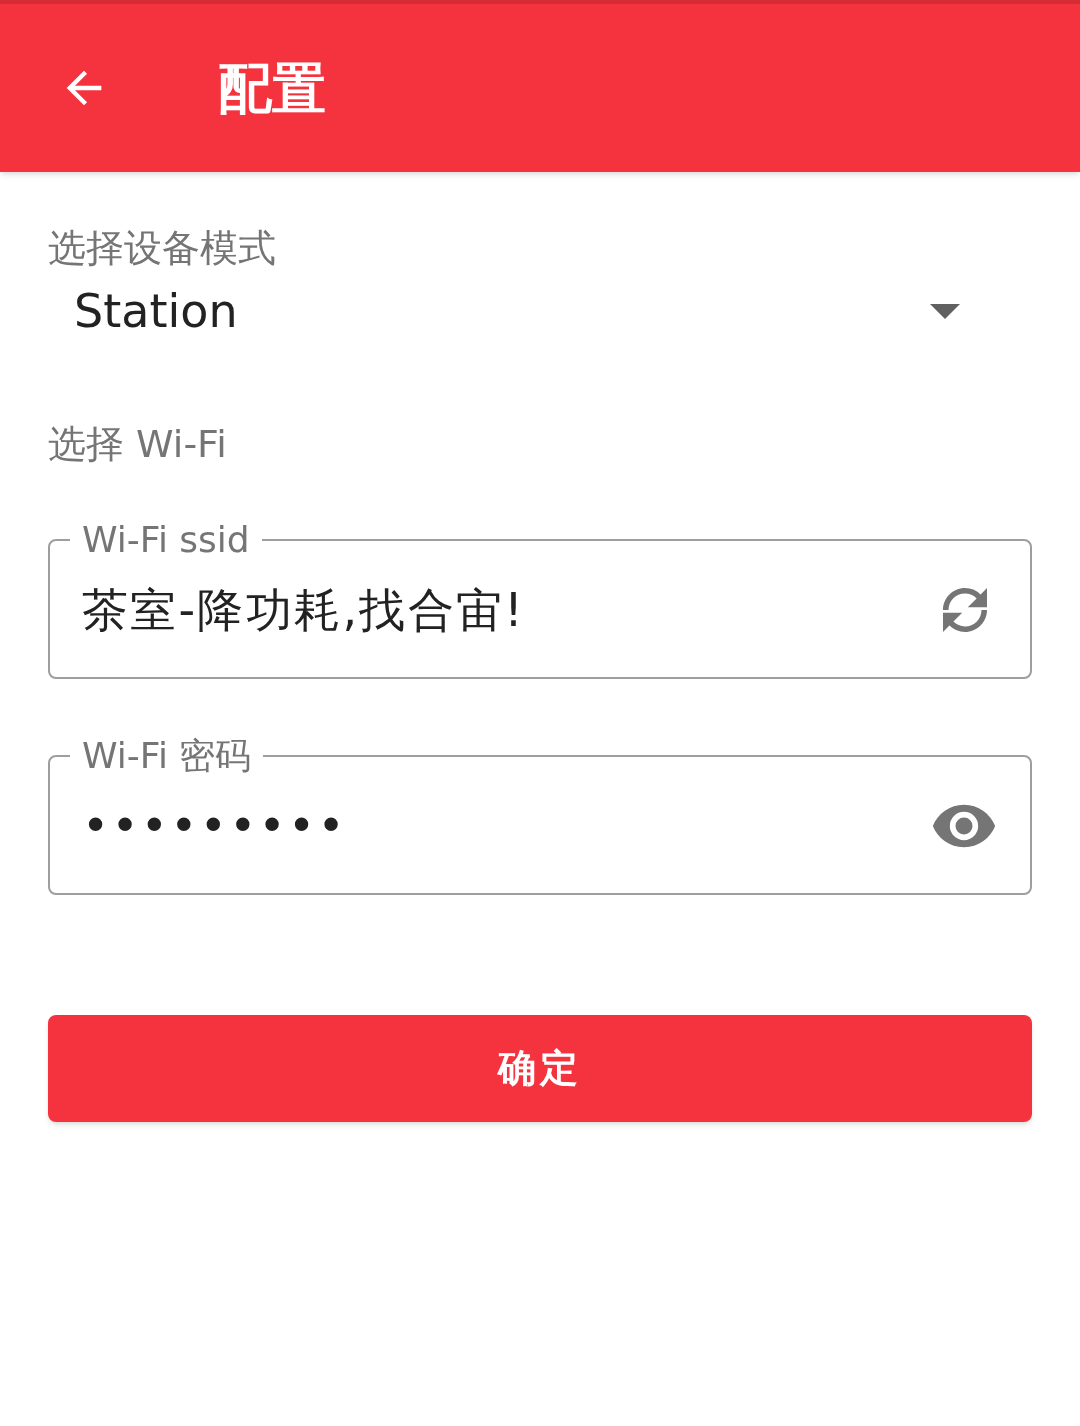 This screenshot has width=1080, height=1426. What do you see at coordinates (540, 1068) in the screenshot?
I see `confirm-button: 确定` at bounding box center [540, 1068].